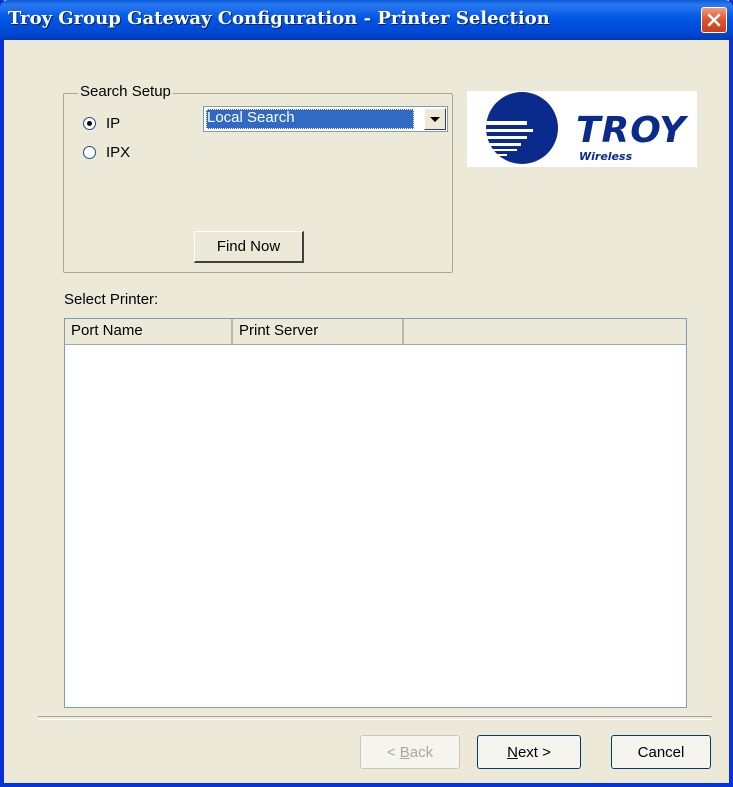  What do you see at coordinates (149, 331) in the screenshot?
I see `column-port-name: Port Name` at bounding box center [149, 331].